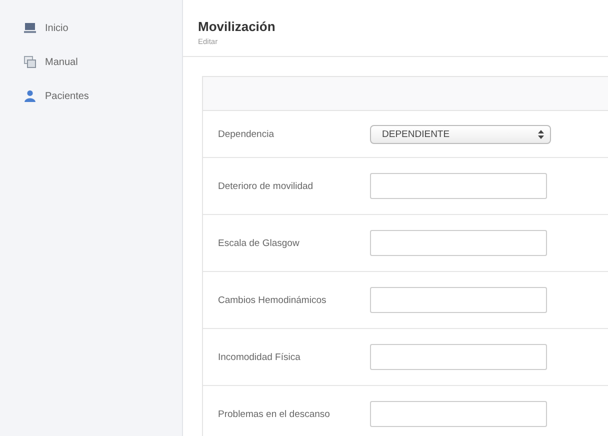 This screenshot has height=436, width=608. Describe the element at coordinates (237, 26) in the screenshot. I see `page-title: Movilización` at that location.